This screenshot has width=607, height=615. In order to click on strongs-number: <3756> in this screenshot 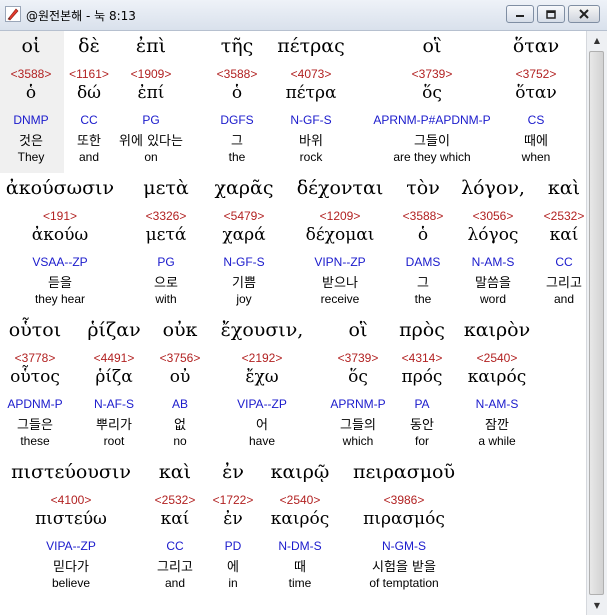, I will do `click(180, 358)`.